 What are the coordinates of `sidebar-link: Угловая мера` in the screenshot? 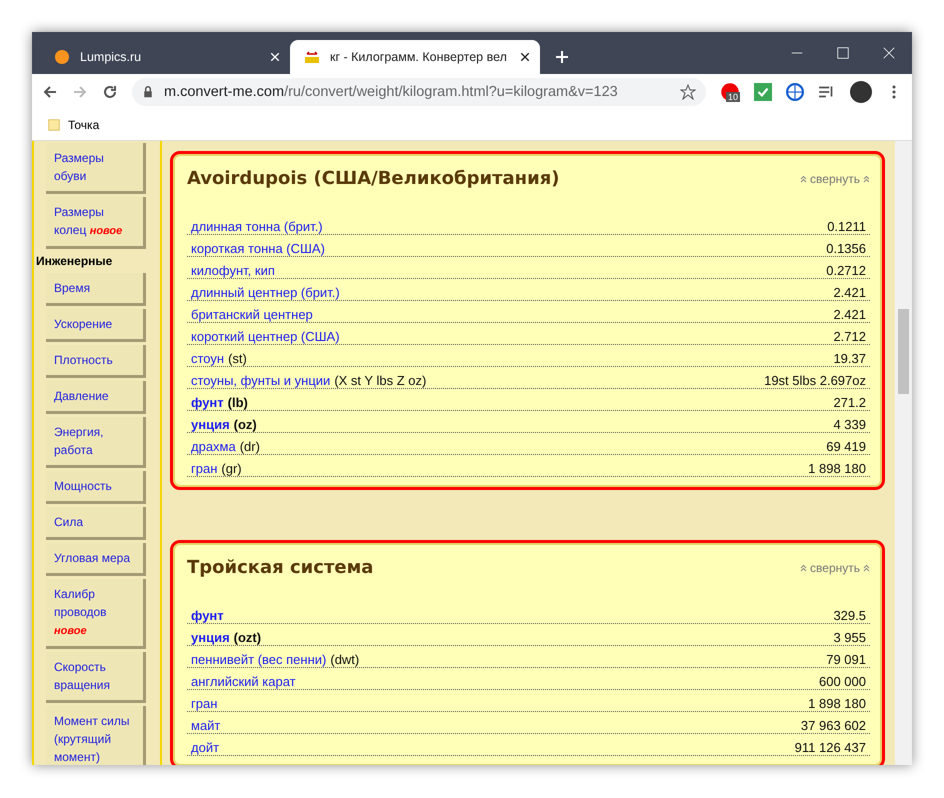 It's located at (96, 559).